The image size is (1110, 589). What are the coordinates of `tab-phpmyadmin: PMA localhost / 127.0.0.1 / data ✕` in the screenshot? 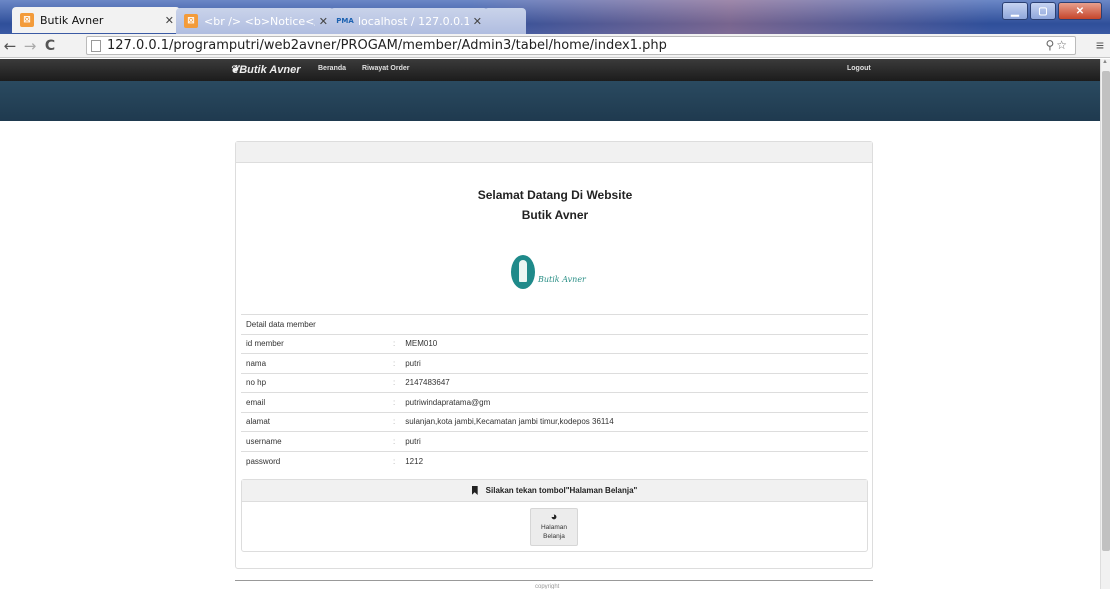 It's located at (409, 21).